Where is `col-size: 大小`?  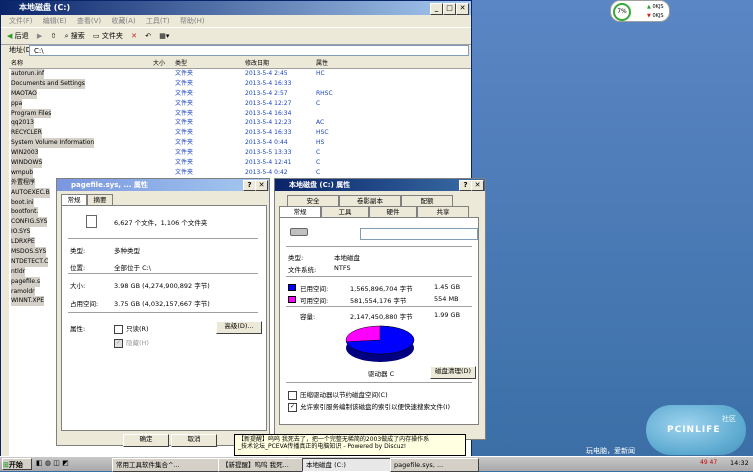
col-size: 大小 is located at coordinates (159, 63).